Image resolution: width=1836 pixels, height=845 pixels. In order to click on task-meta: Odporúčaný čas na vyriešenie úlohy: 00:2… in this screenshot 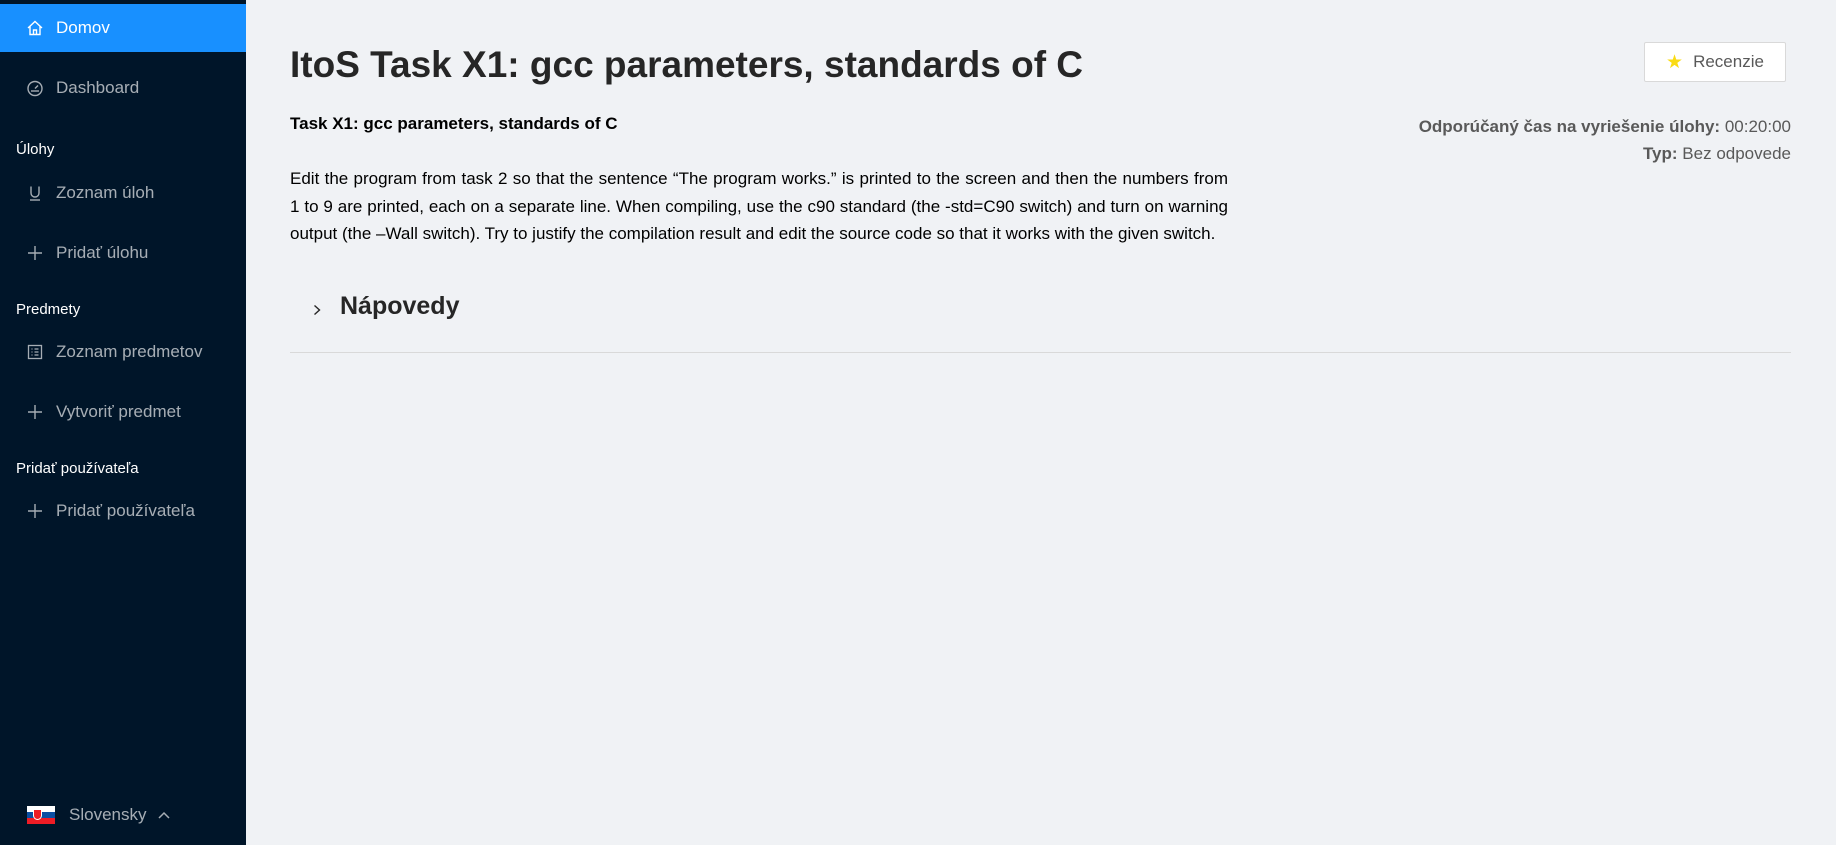, I will do `click(1605, 140)`.